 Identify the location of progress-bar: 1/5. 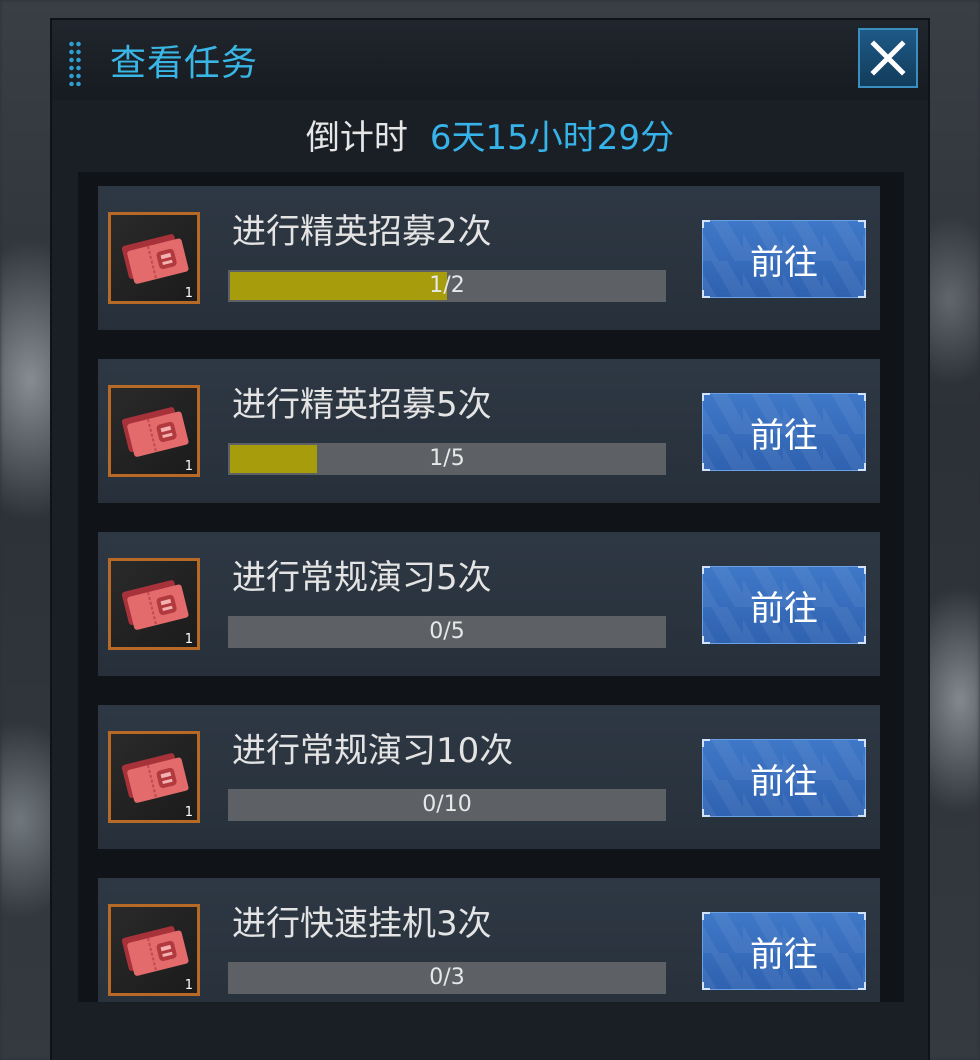
(447, 459).